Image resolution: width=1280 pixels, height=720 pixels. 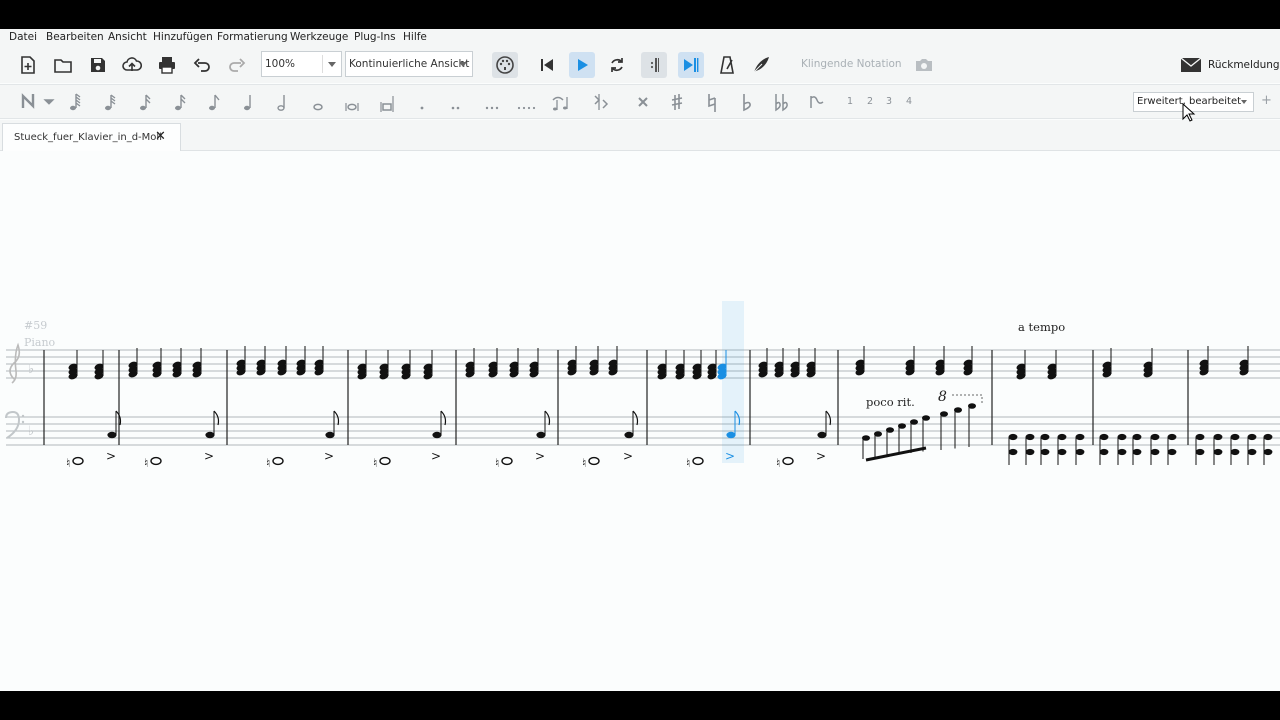 What do you see at coordinates (526, 102) in the screenshot?
I see `quadruple-dot-button` at bounding box center [526, 102].